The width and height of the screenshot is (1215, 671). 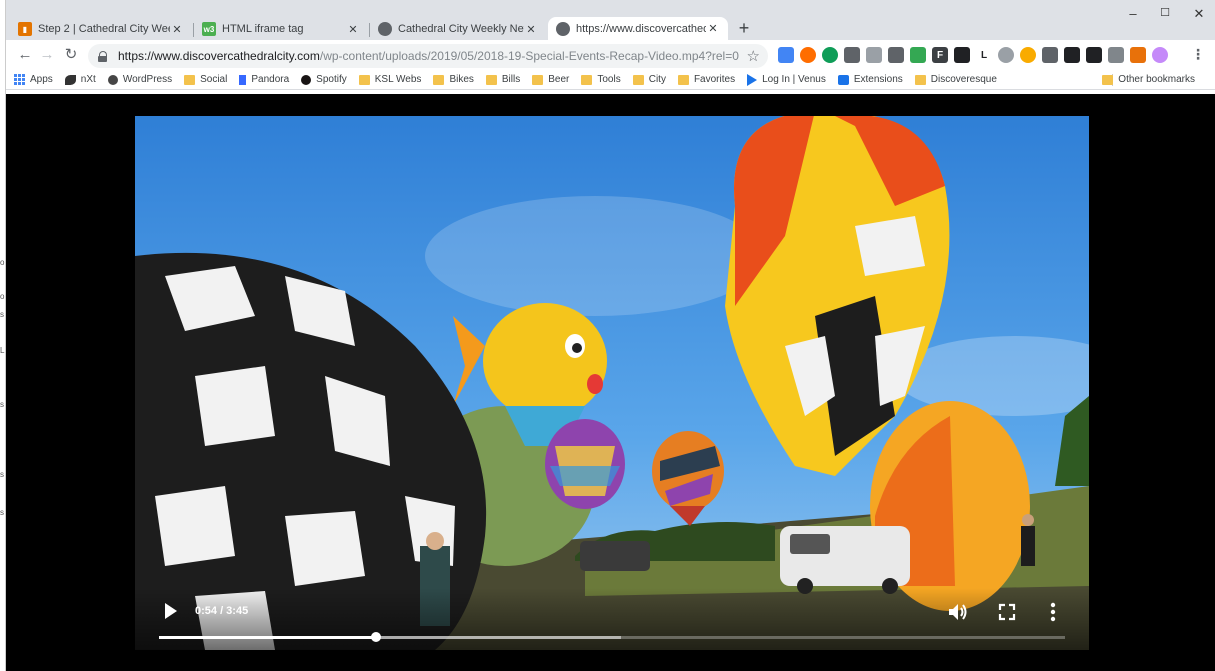 What do you see at coordinates (47, 55) in the screenshot?
I see `forward-arrow-icon: →` at bounding box center [47, 55].